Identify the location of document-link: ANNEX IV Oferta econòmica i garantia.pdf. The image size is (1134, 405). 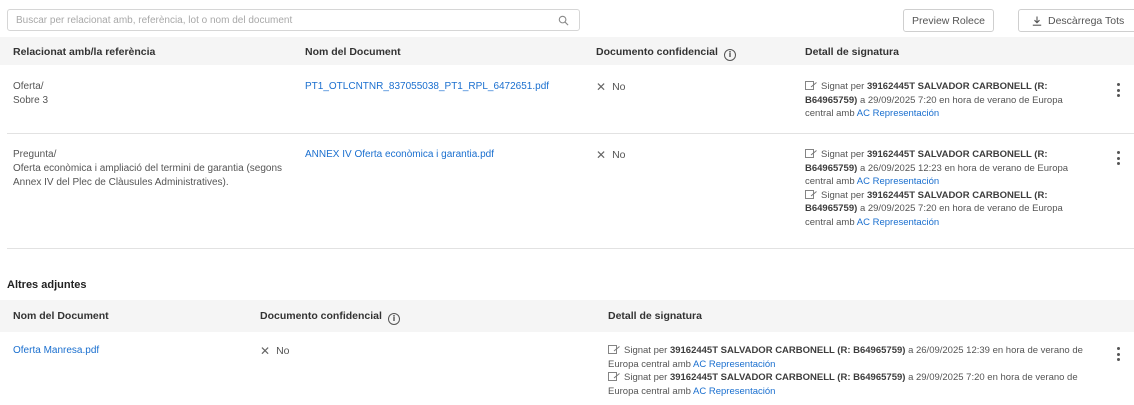
(399, 155).